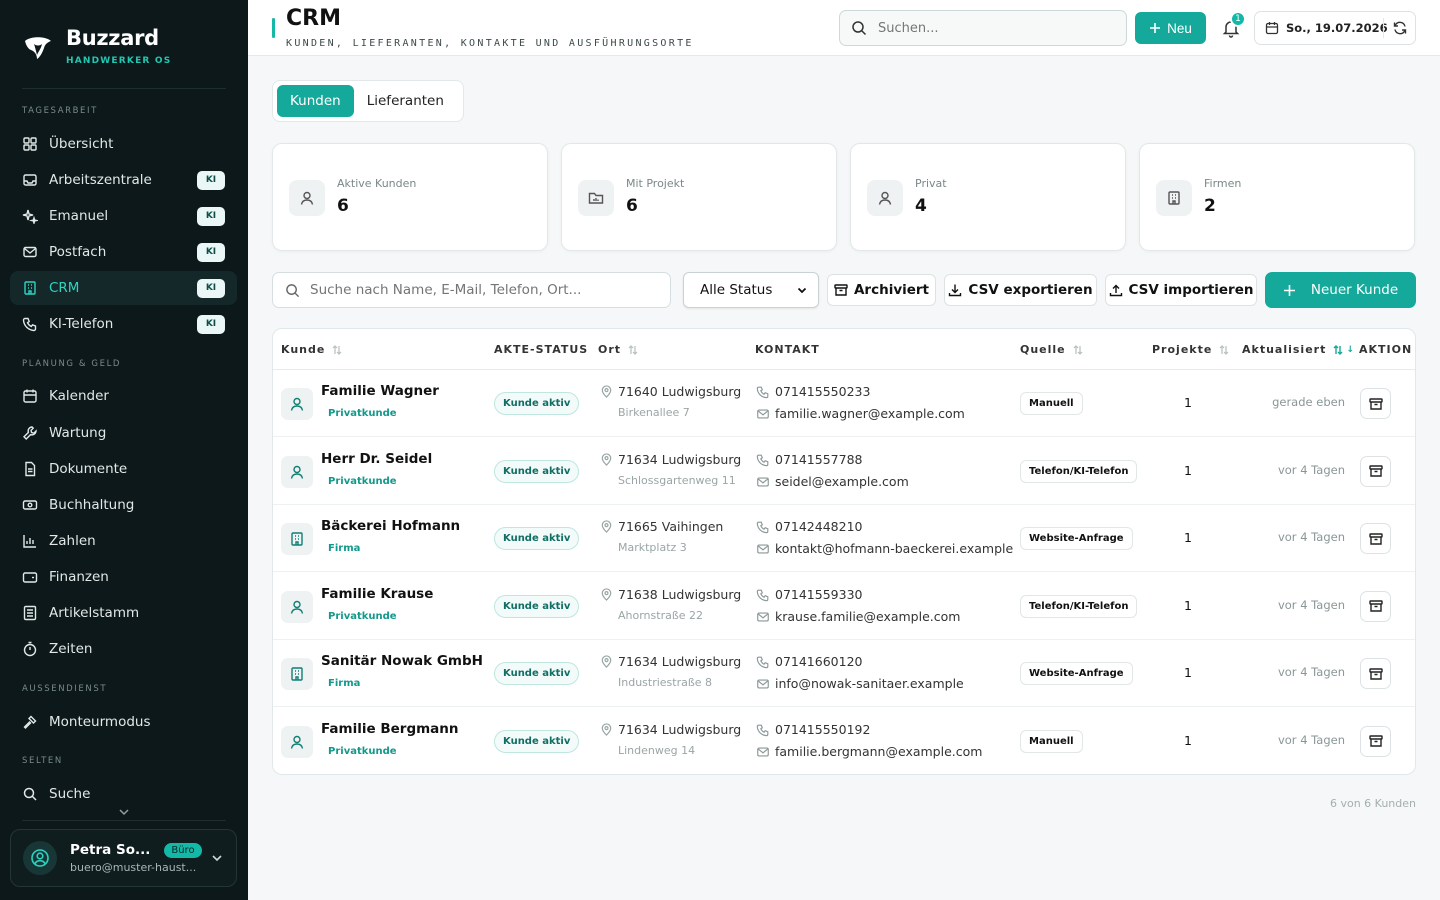  What do you see at coordinates (818, 661) in the screenshot?
I see `customer-phone: 07141660120` at bounding box center [818, 661].